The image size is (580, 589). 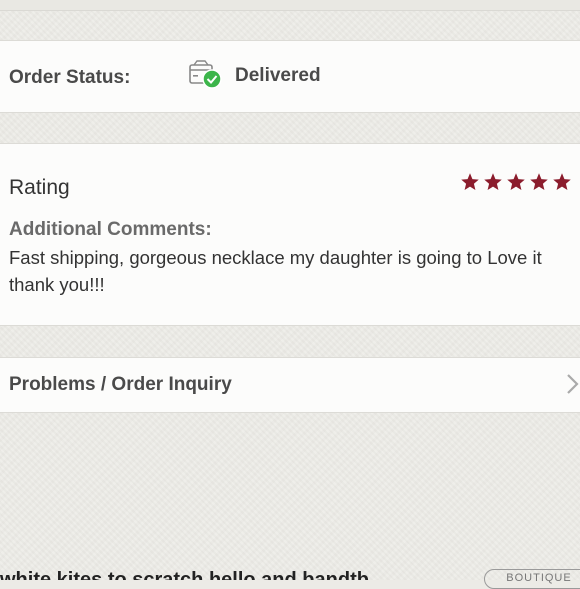 I want to click on order-status-card: Order Status: Delivered, so click(x=290, y=76).